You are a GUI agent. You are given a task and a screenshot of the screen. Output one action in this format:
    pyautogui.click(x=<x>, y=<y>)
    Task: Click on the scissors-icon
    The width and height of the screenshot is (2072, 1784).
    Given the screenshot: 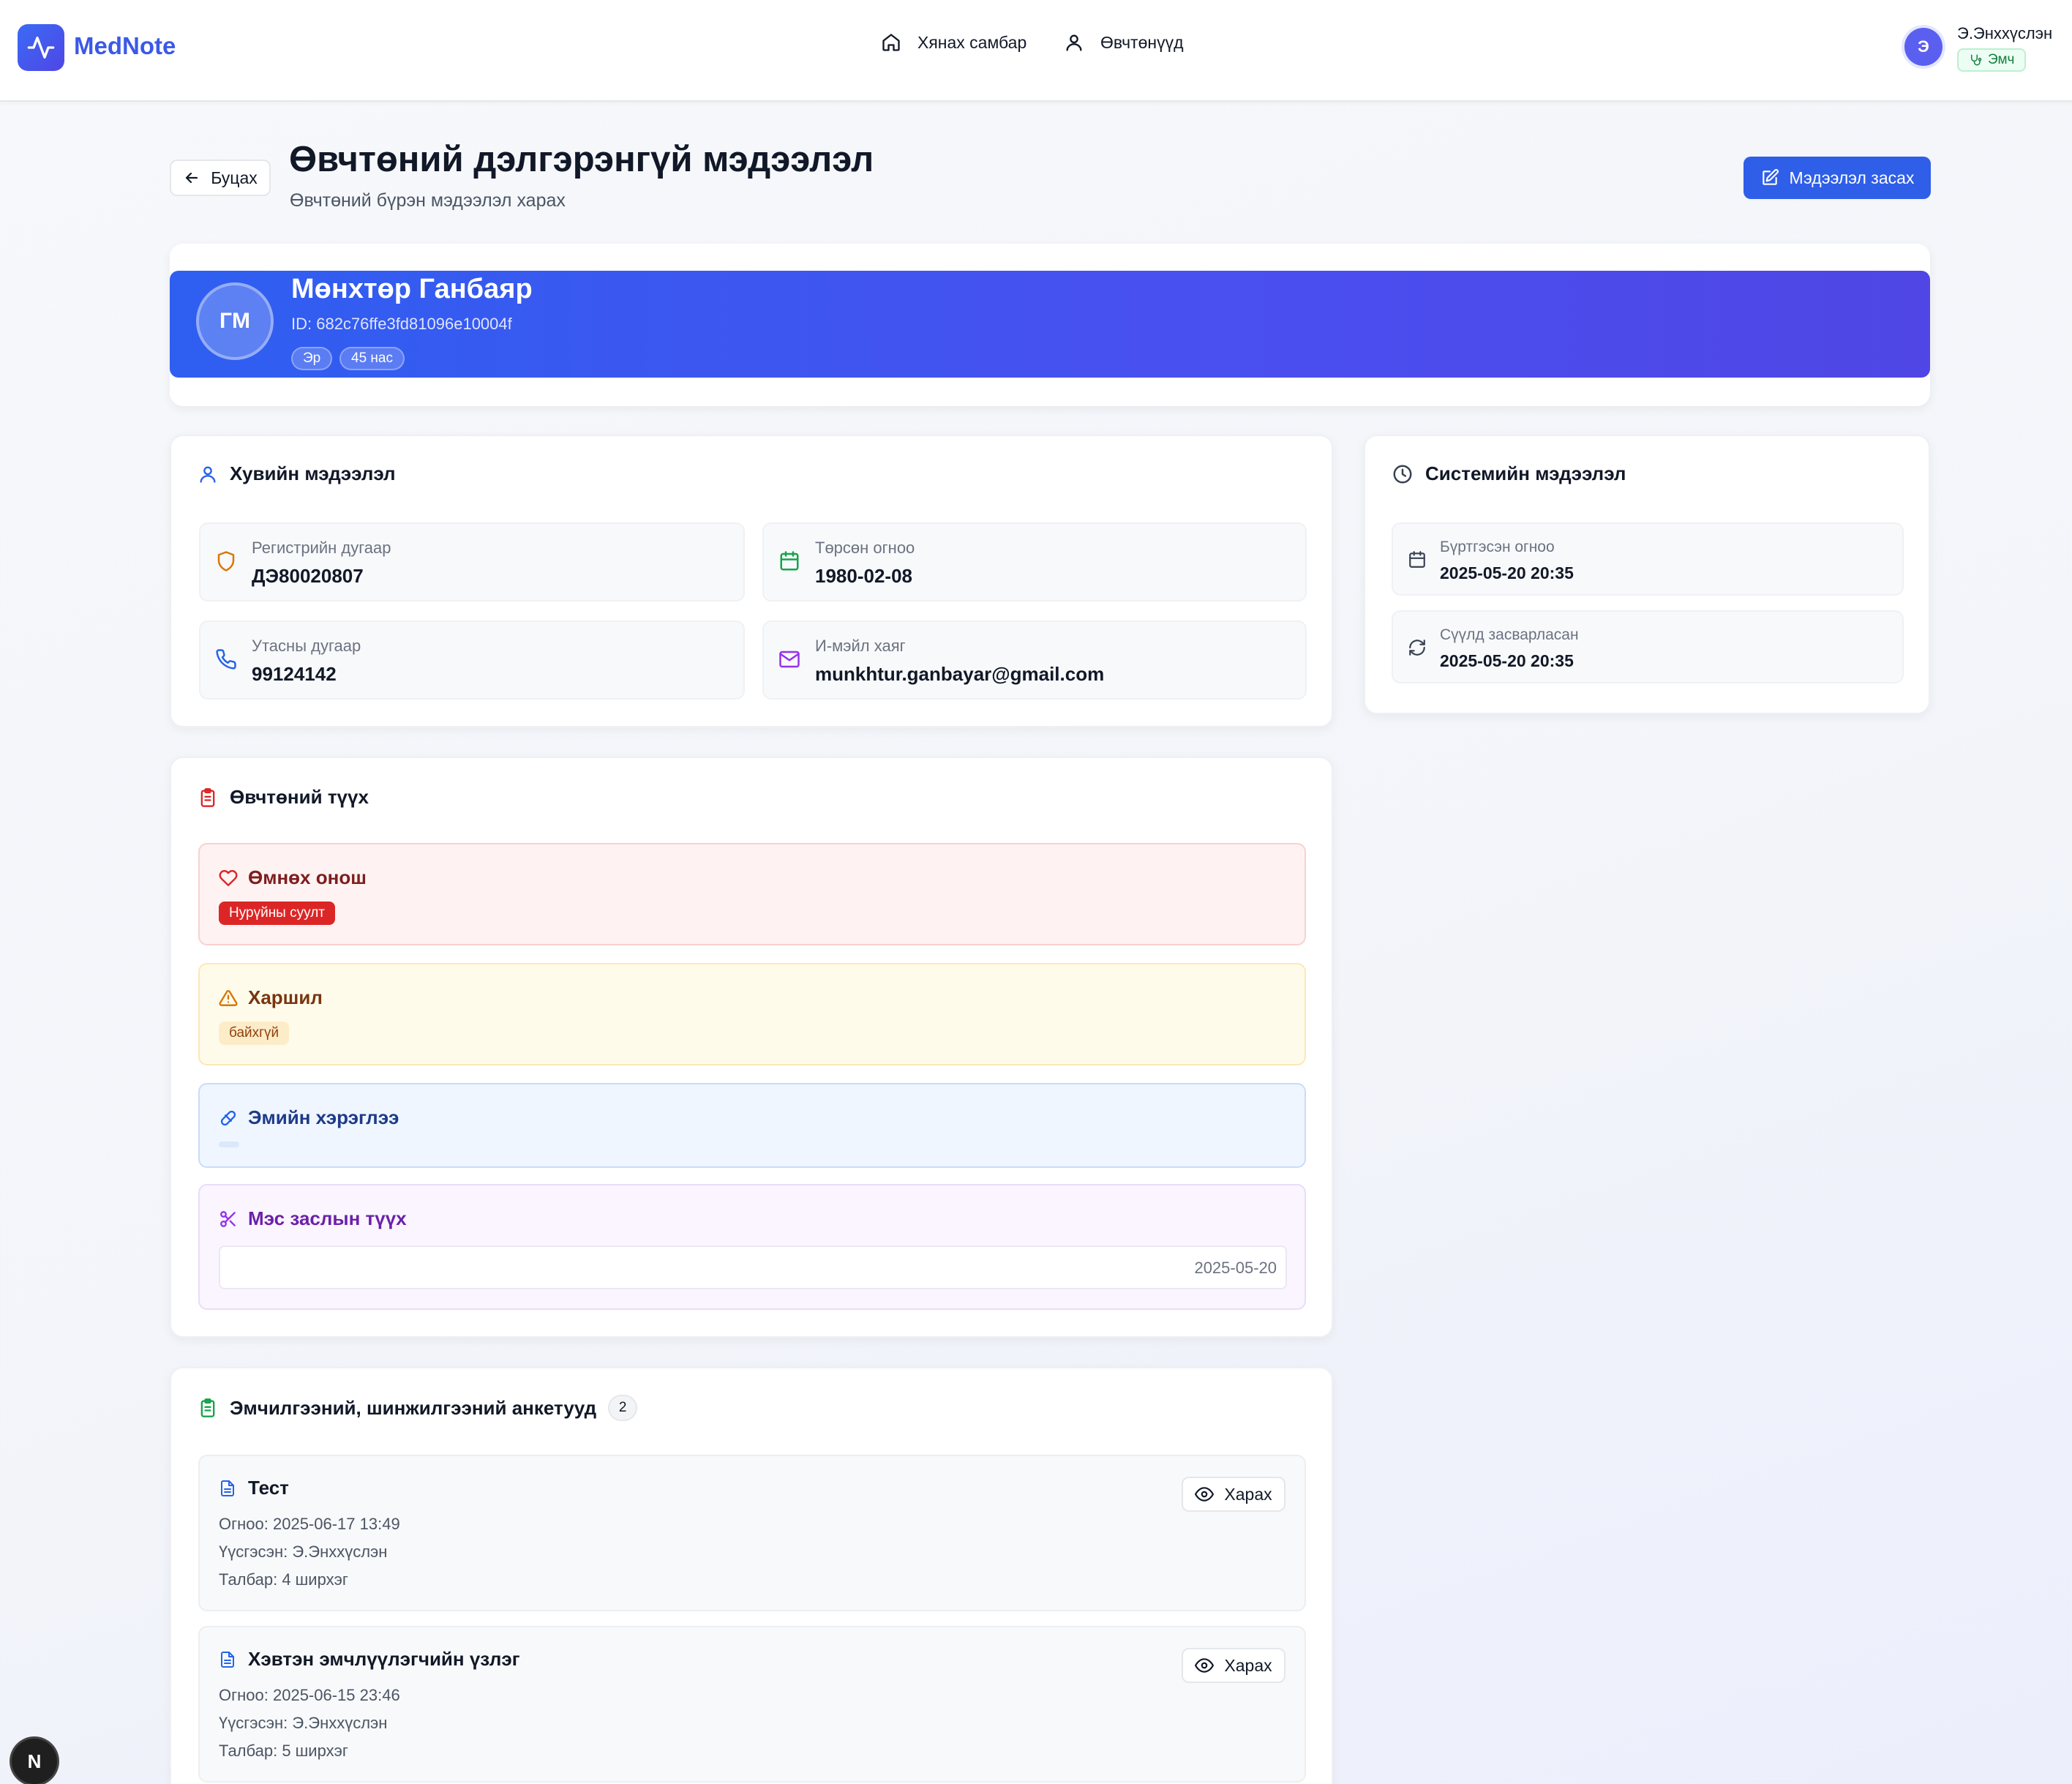 What is the action you would take?
    pyautogui.click(x=228, y=1219)
    